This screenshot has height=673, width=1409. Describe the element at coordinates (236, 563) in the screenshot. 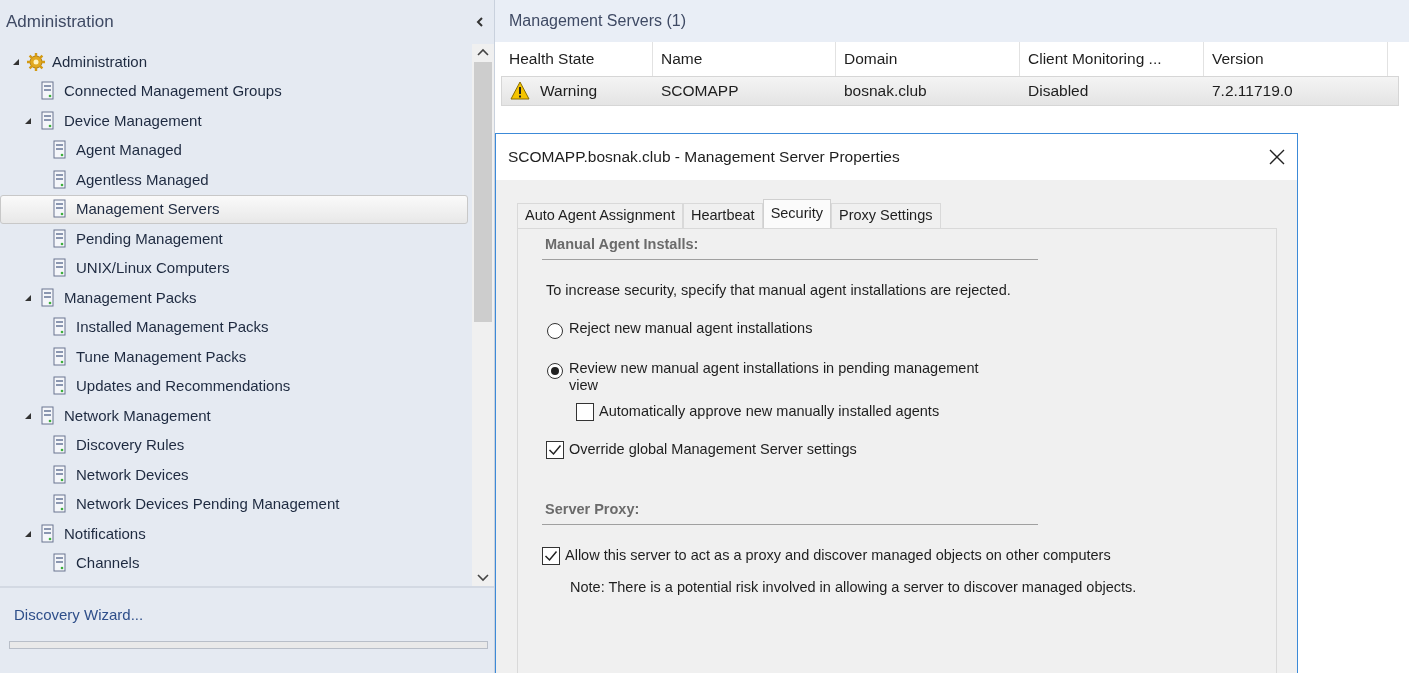

I see `tree-item: Channels` at that location.